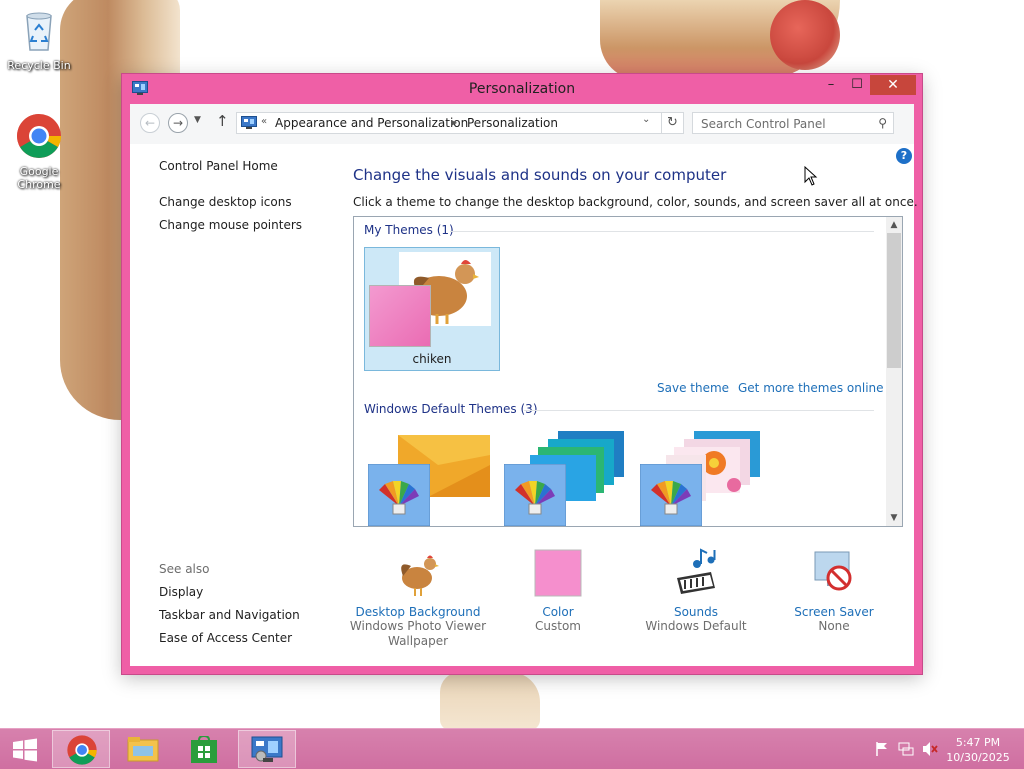 The width and height of the screenshot is (1024, 769). What do you see at coordinates (420, 575) in the screenshot?
I see `hen-wallpaper-icon` at bounding box center [420, 575].